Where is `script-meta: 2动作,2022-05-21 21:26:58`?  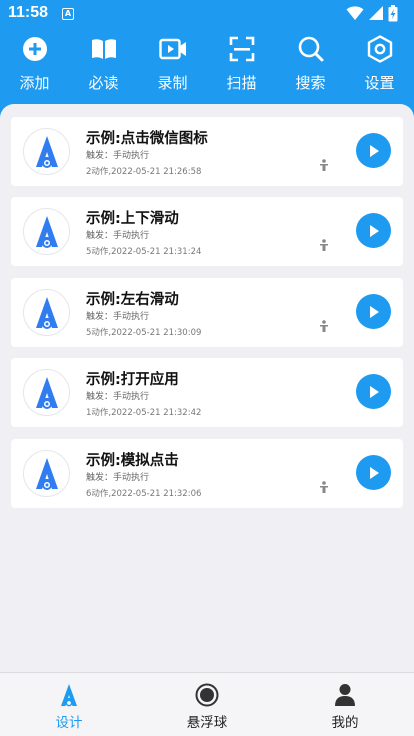
script-meta: 2动作,2022-05-21 21:26:58 is located at coordinates (144, 172).